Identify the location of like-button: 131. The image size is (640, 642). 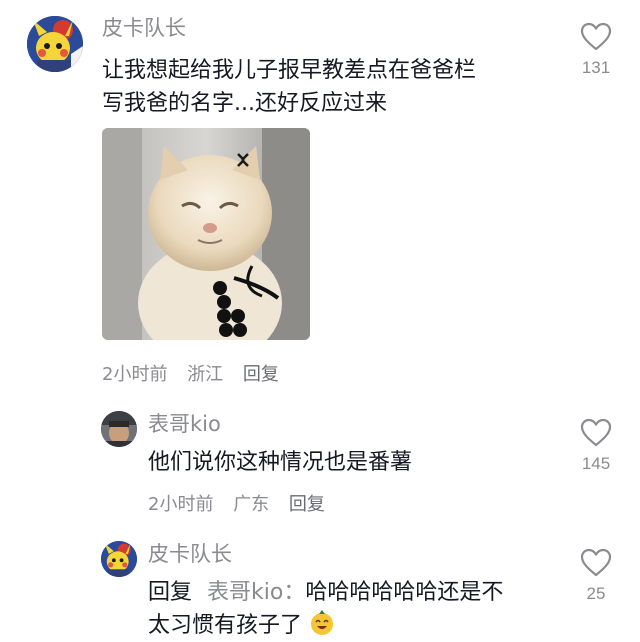
(596, 50).